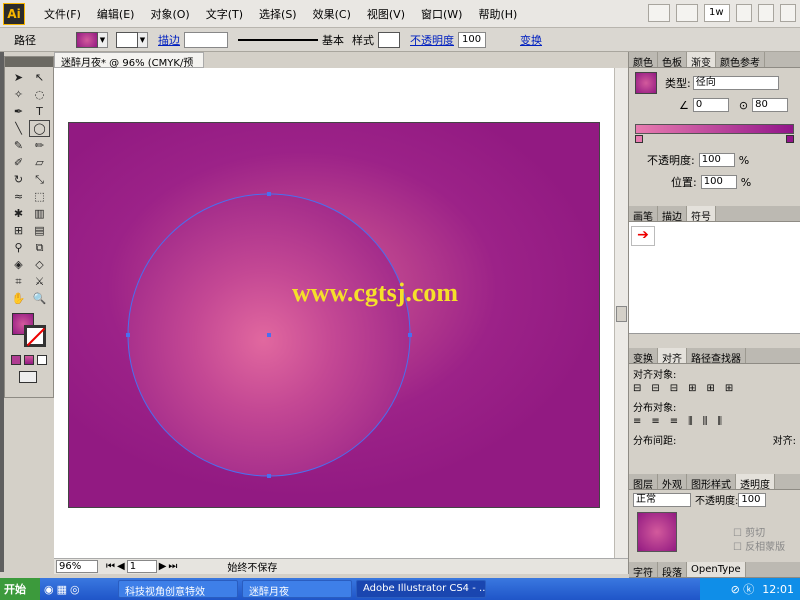 The image size is (800, 600). I want to click on type-tool-icon: T, so click(39, 111).